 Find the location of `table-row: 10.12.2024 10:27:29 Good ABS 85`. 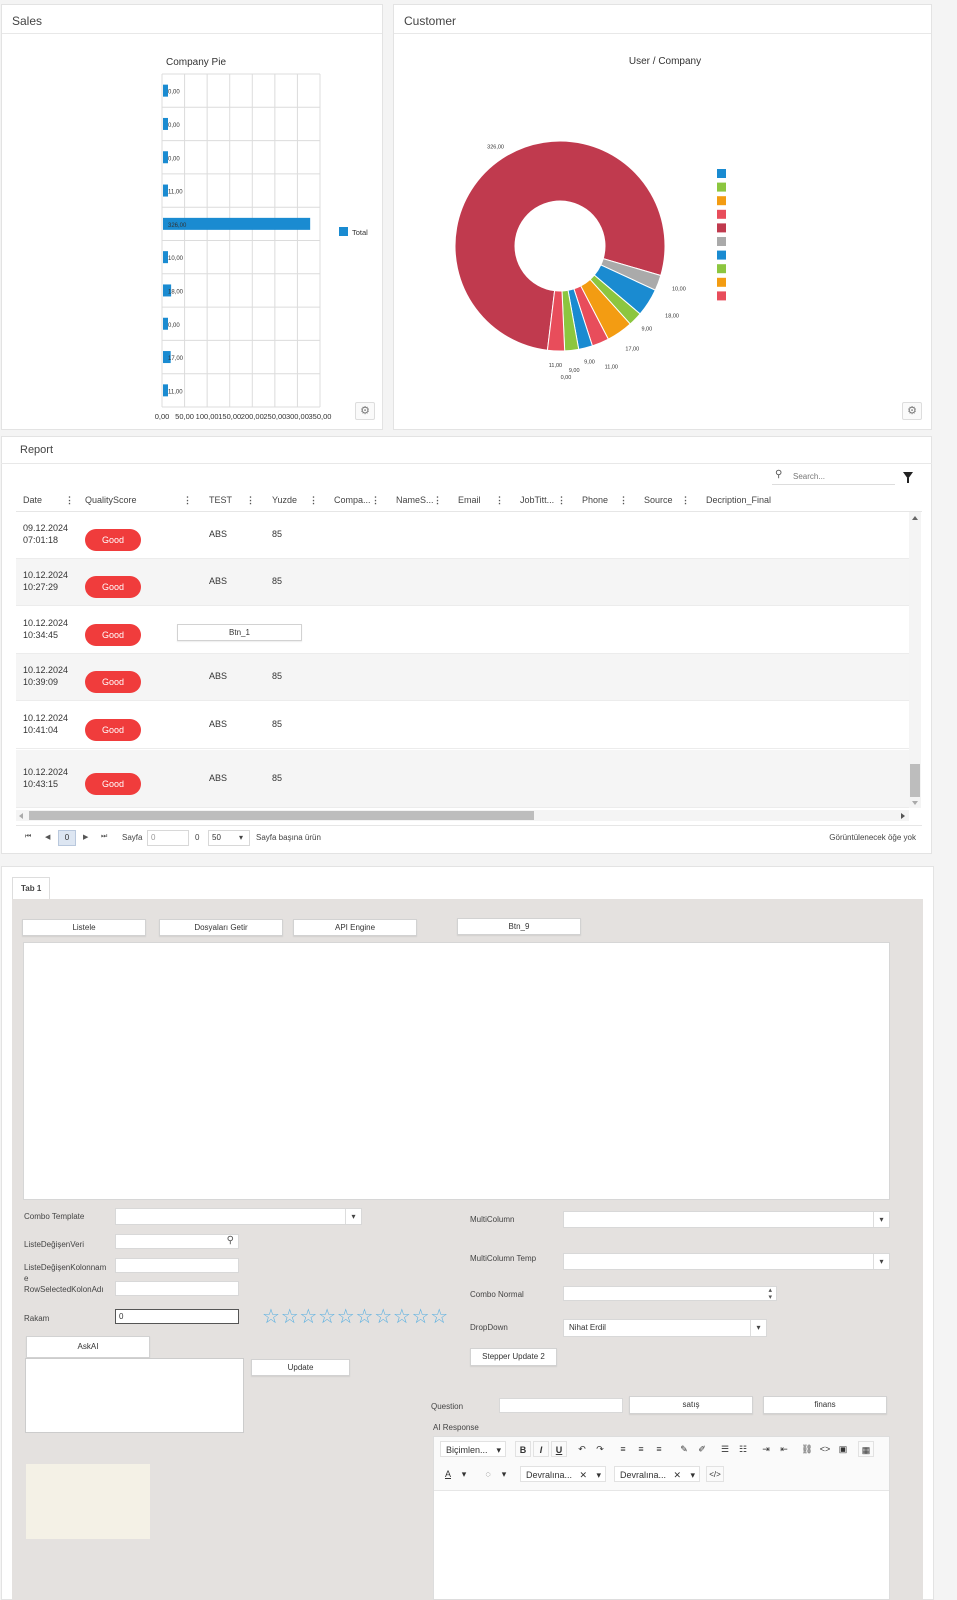

table-row: 10.12.2024 10:27:29 Good ABS 85 is located at coordinates (462, 582).